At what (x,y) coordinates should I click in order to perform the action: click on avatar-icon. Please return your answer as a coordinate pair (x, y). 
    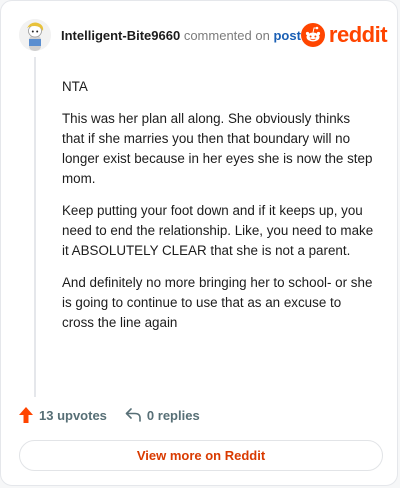
    Looking at the image, I should click on (35, 35).